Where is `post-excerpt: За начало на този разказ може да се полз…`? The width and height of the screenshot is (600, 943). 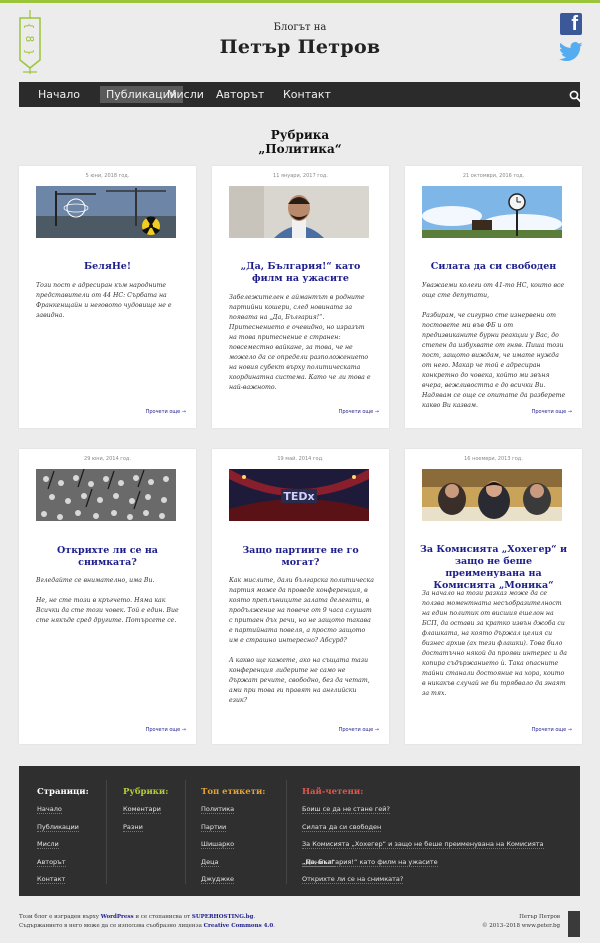
post-excerpt: За начало на този разказ може да се полз… is located at coordinates (494, 643).